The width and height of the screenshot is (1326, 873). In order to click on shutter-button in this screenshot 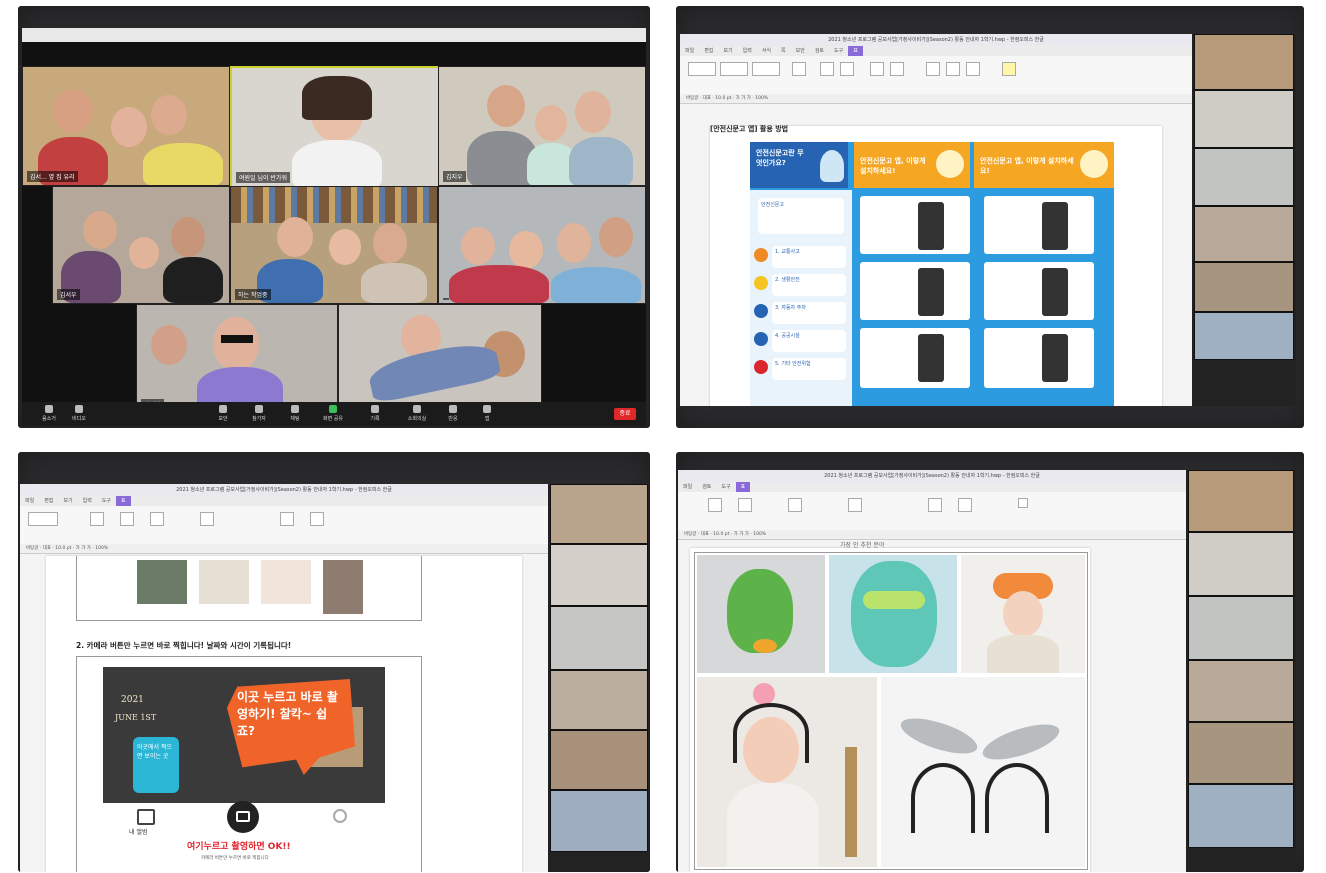, I will do `click(243, 817)`.